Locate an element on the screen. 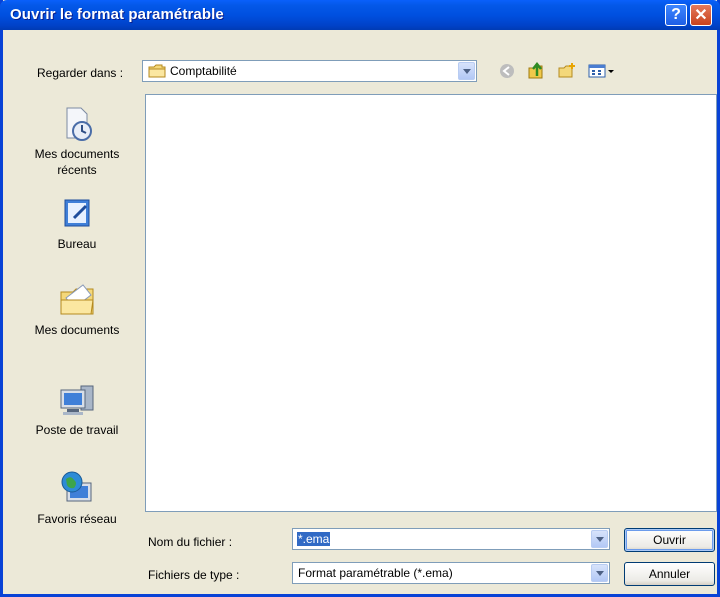 The width and height of the screenshot is (720, 597). file-type-dropdown: Format paramétrable (*.ema) is located at coordinates (451, 573).